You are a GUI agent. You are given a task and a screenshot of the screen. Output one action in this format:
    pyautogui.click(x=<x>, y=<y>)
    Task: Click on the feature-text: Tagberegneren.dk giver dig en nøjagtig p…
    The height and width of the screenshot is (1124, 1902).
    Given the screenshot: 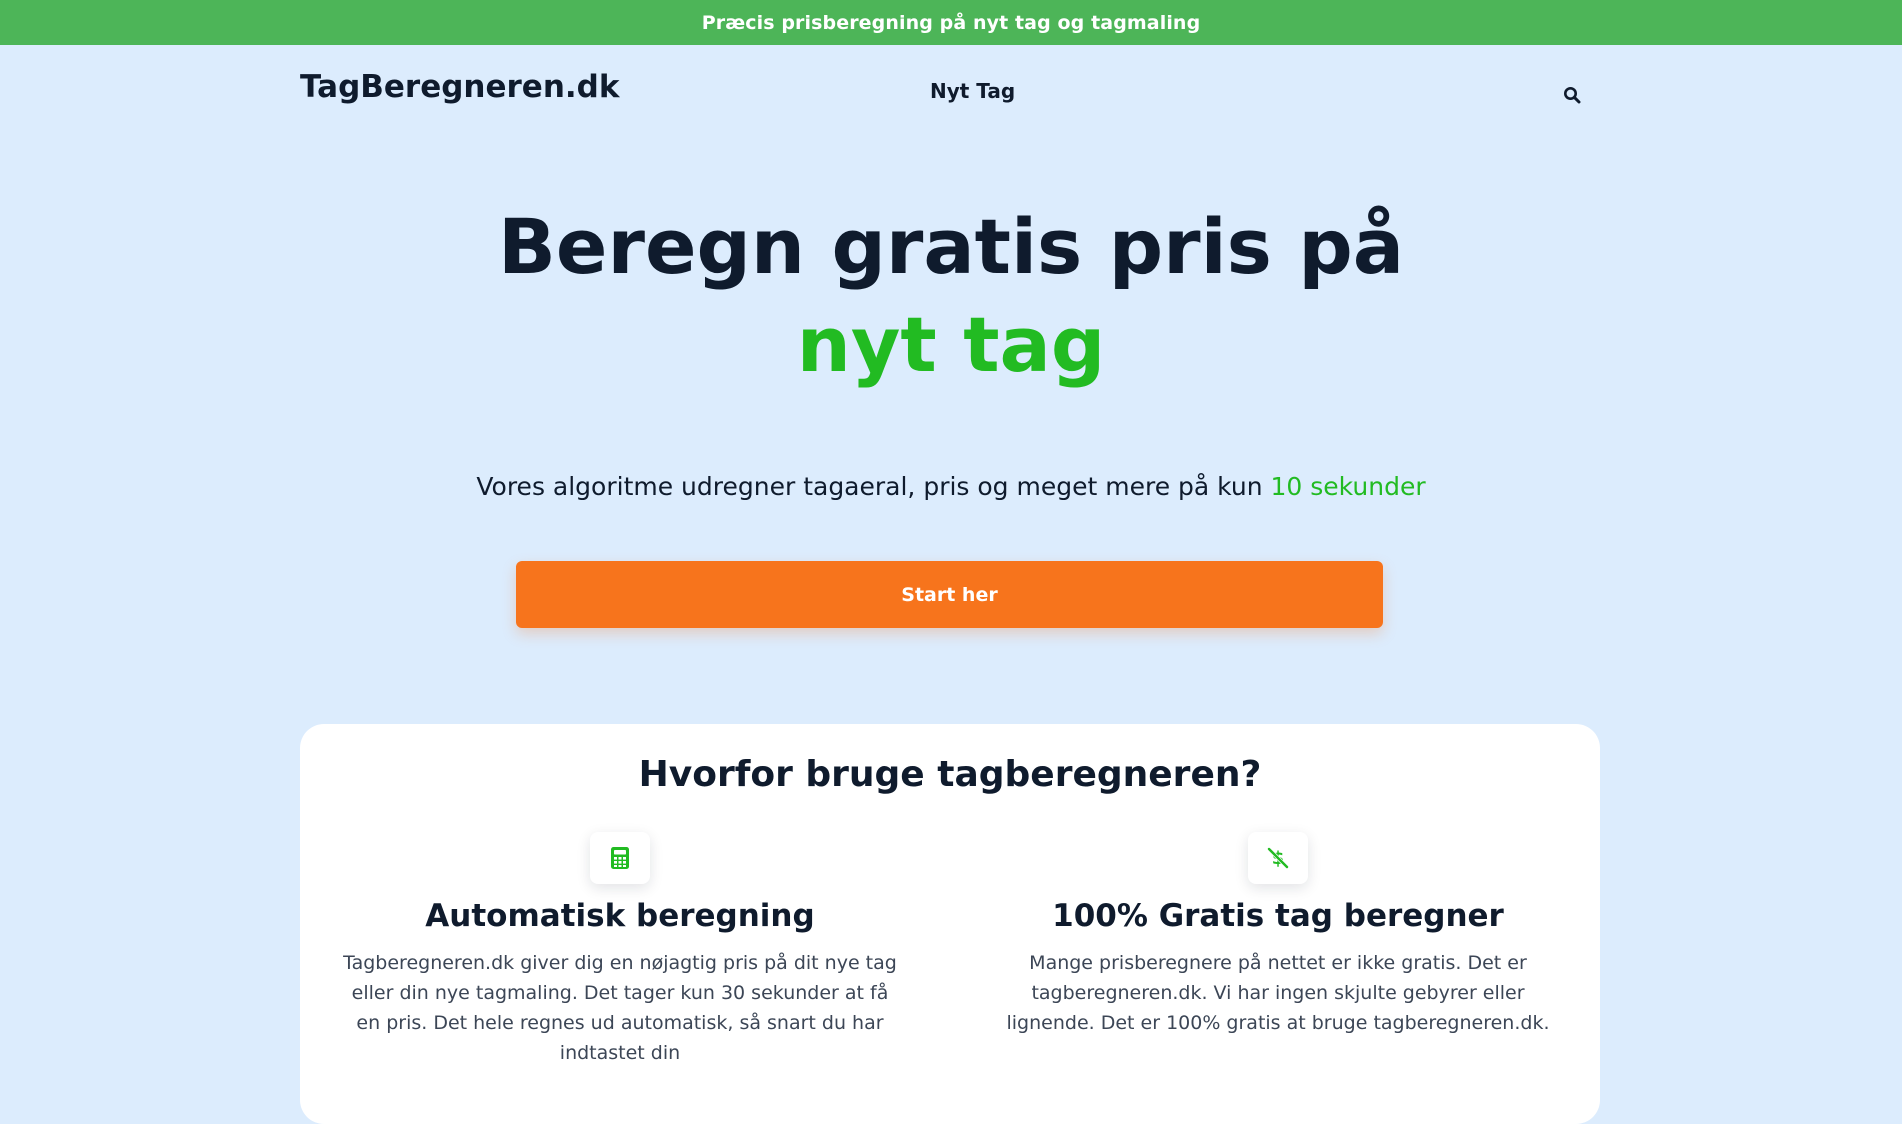 What is the action you would take?
    pyautogui.click(x=620, y=1008)
    